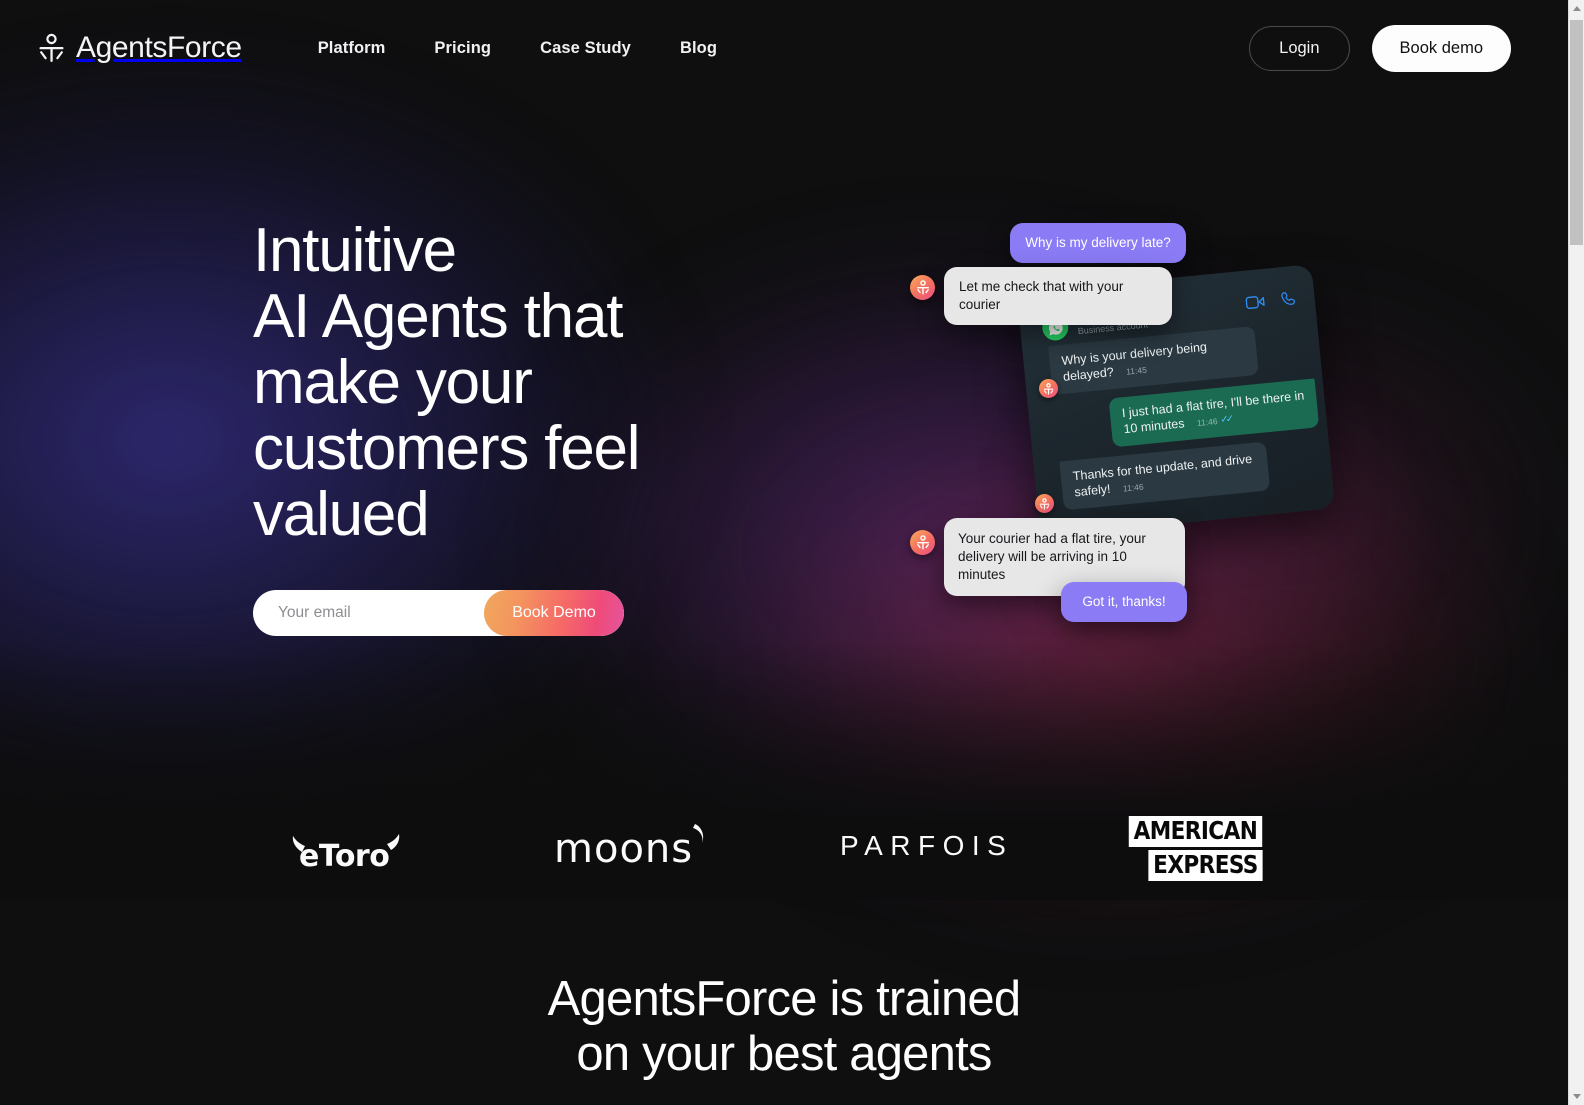  I want to click on whatsapp-call-actions, so click(1271, 300).